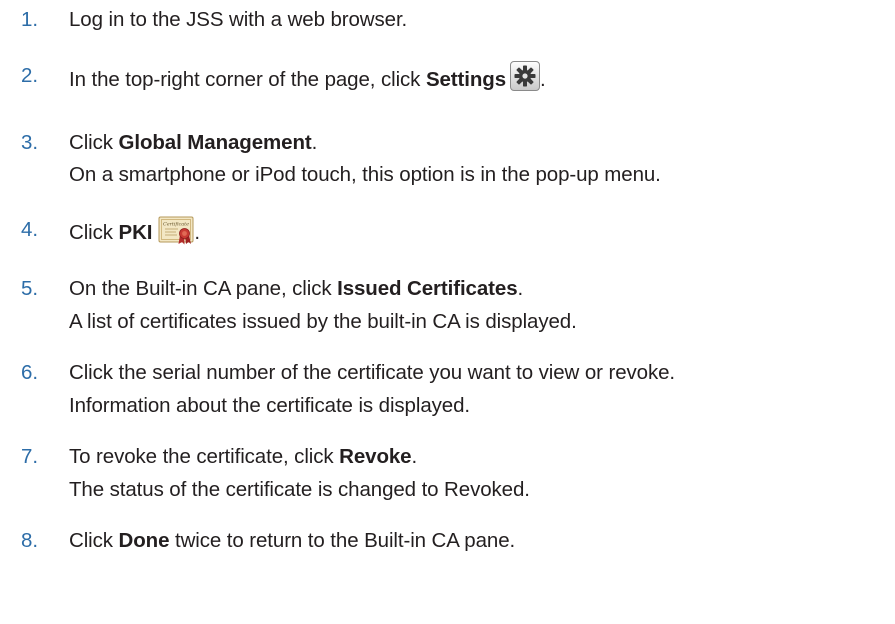  What do you see at coordinates (203, 288) in the screenshot?
I see `text-run: On the Built-in CA pane, click` at bounding box center [203, 288].